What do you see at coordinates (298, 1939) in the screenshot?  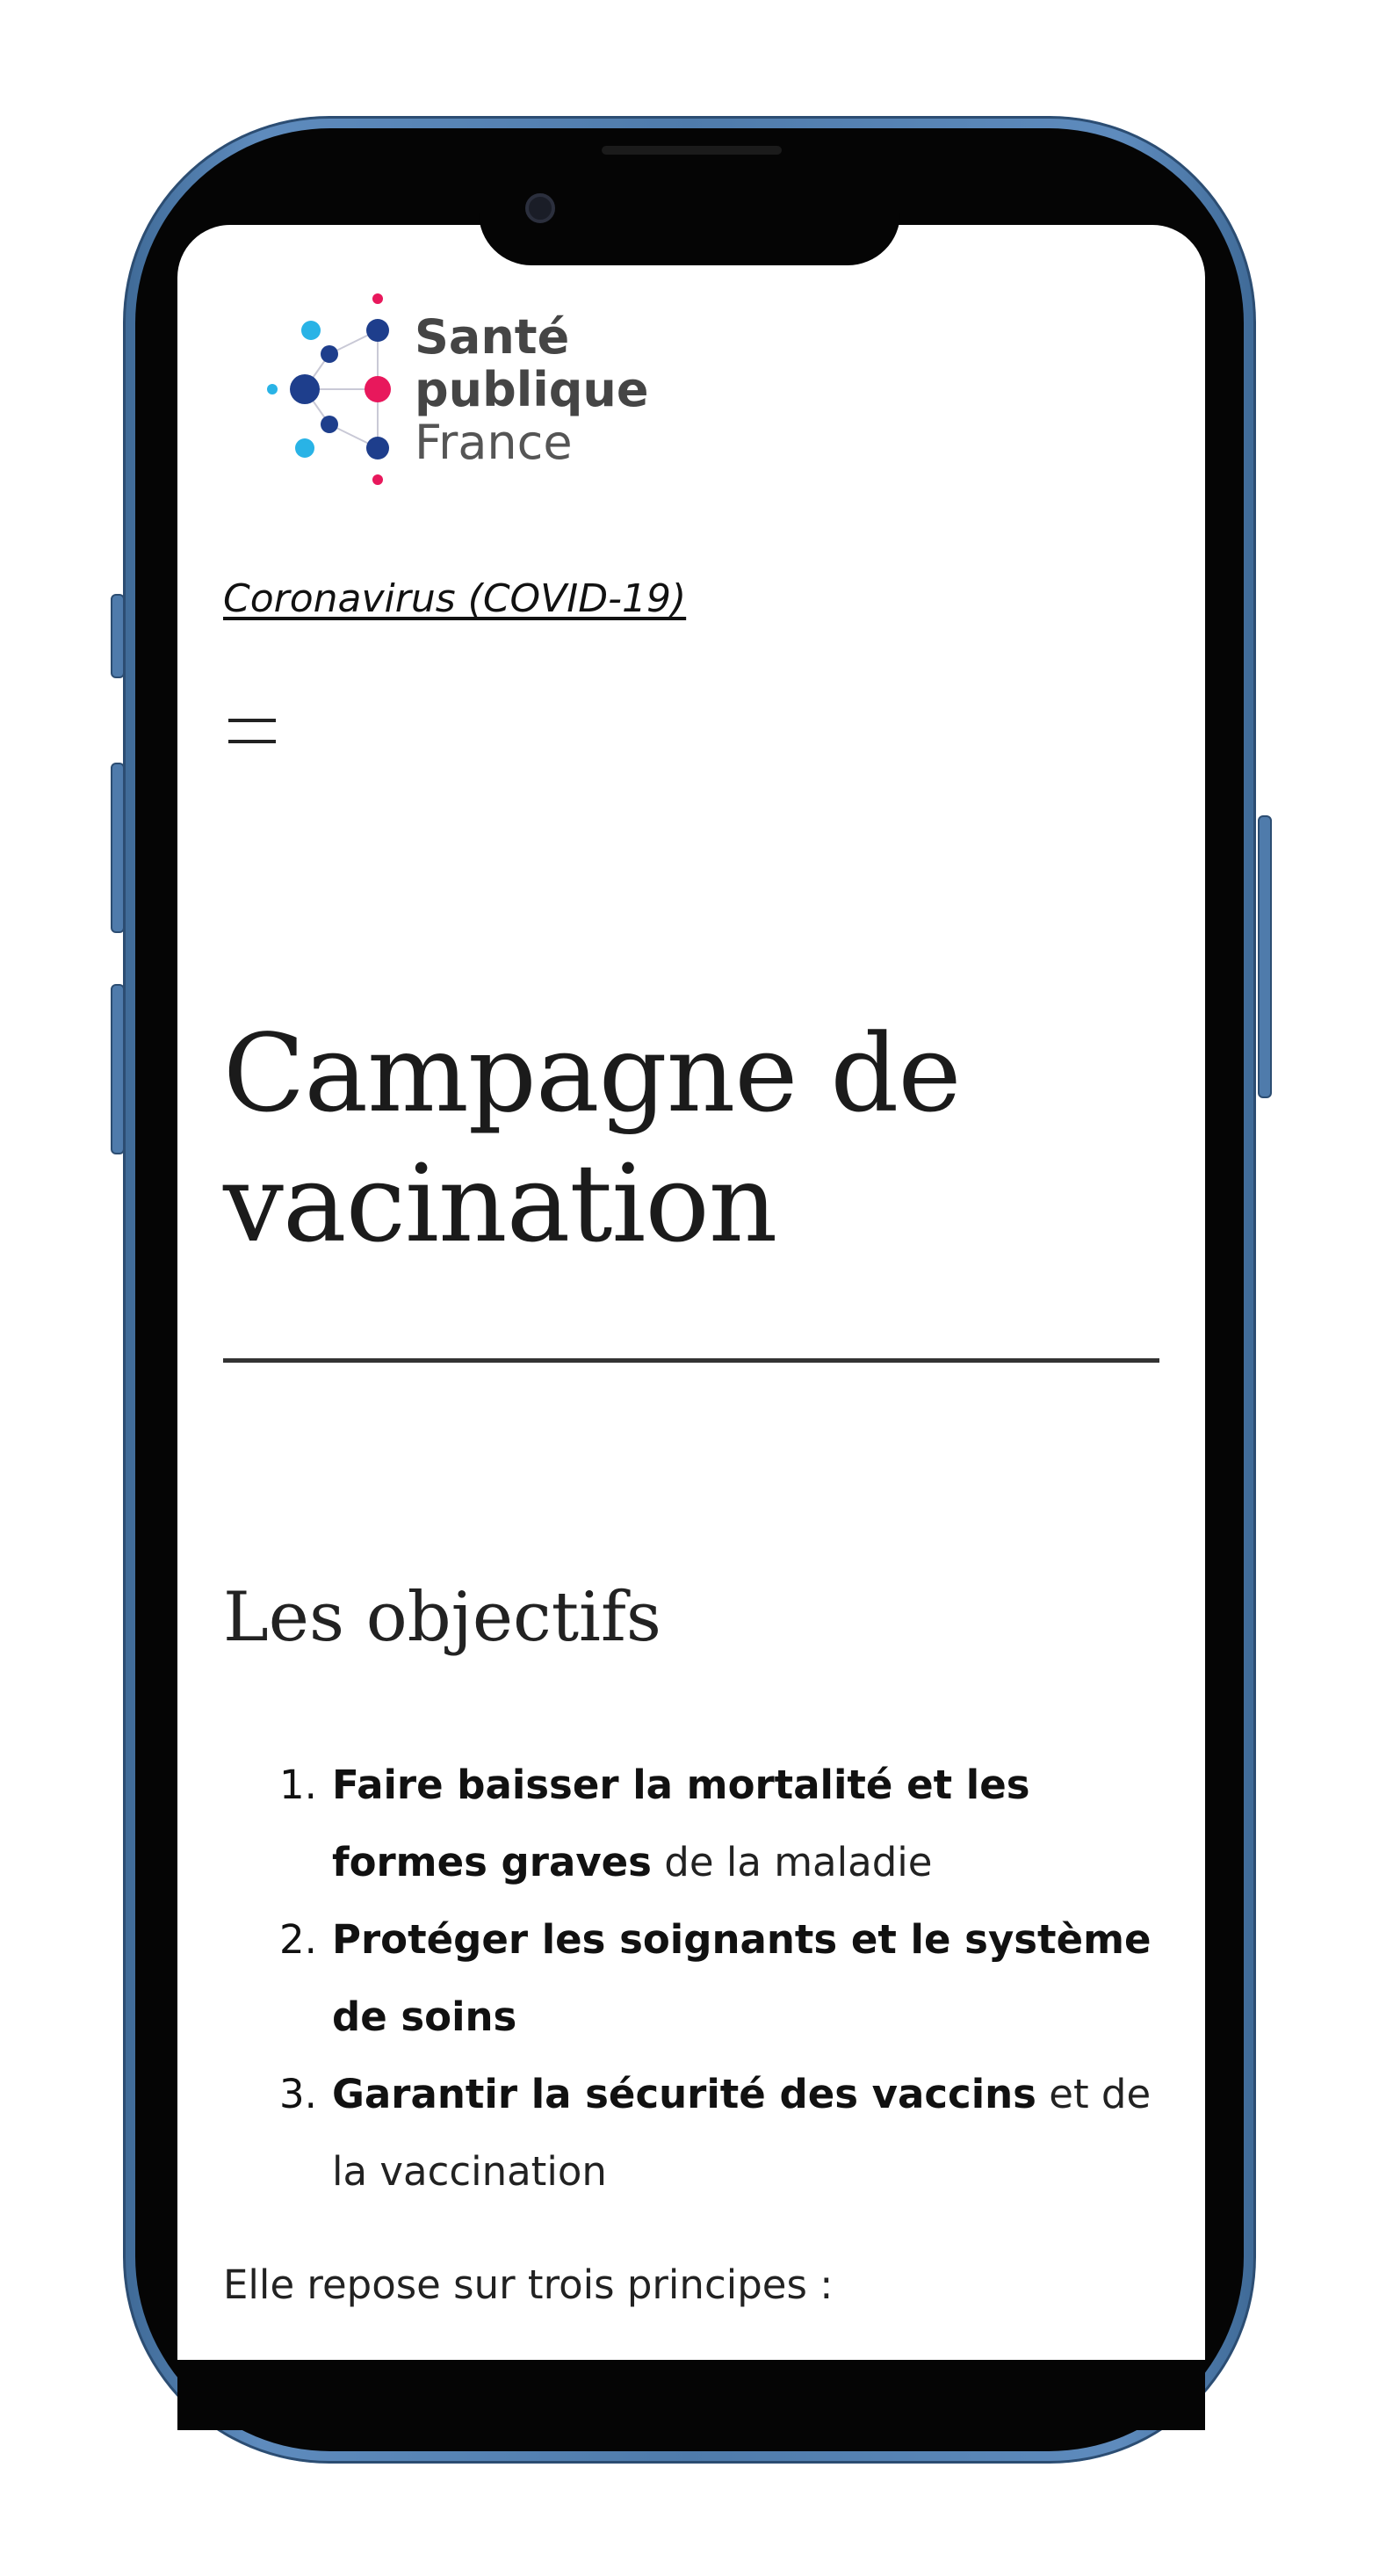 I see `objective-number: 2.` at bounding box center [298, 1939].